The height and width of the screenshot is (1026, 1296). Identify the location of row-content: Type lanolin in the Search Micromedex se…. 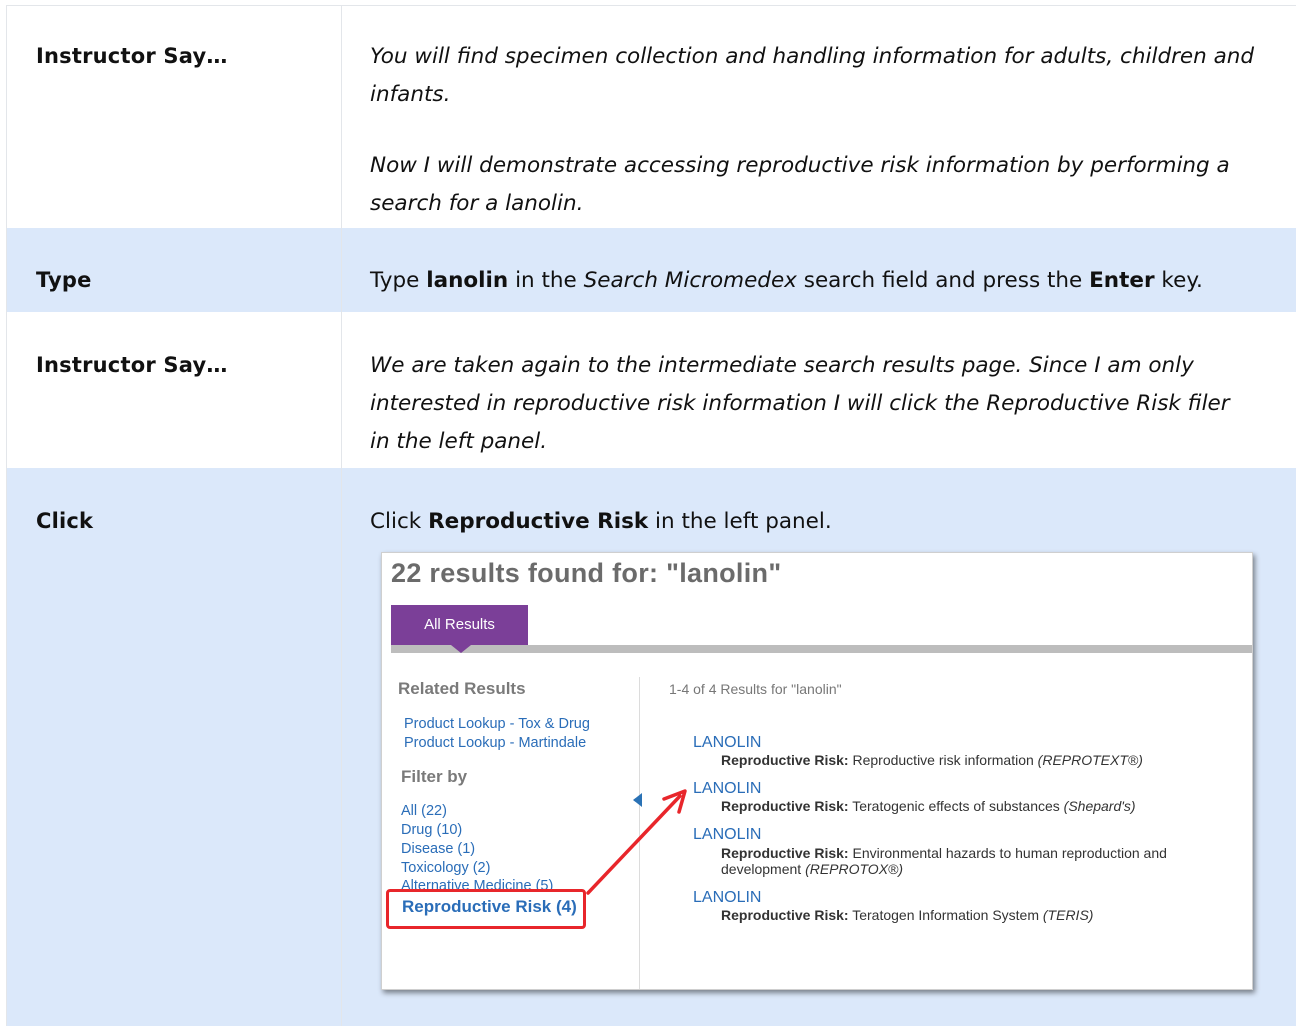
(820, 281).